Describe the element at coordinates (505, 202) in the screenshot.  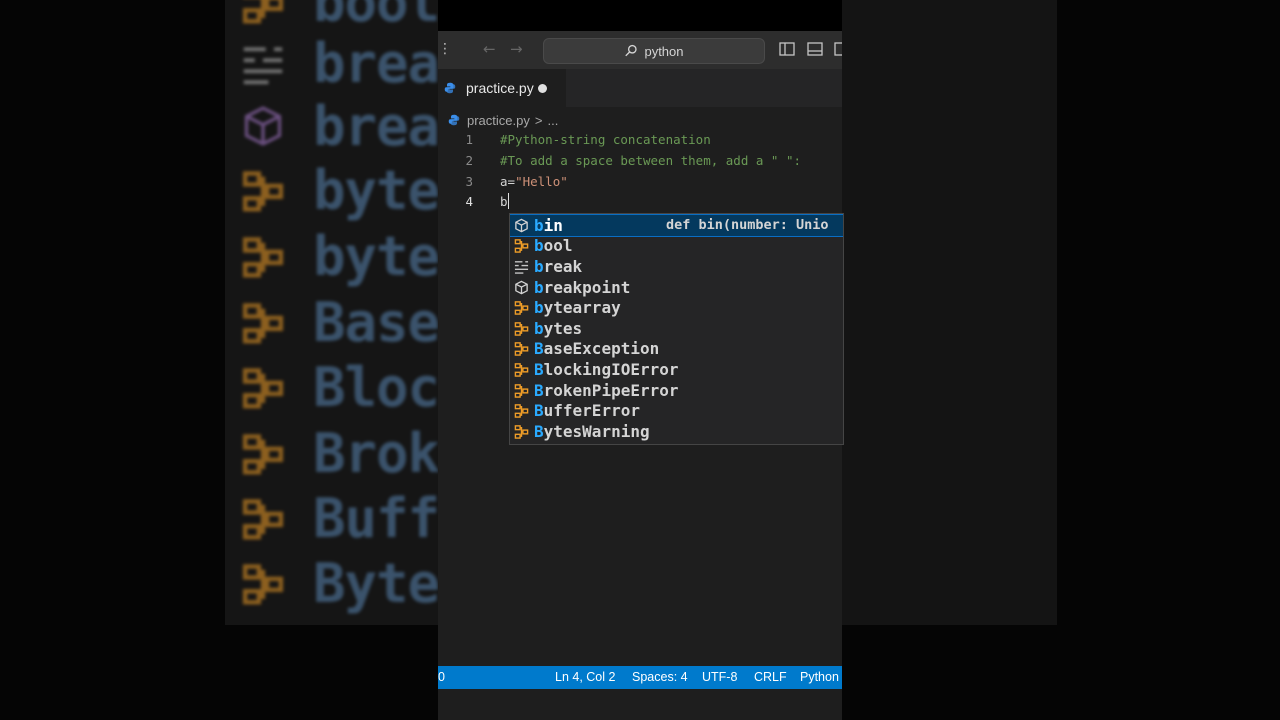
I see `line-text: b` at that location.